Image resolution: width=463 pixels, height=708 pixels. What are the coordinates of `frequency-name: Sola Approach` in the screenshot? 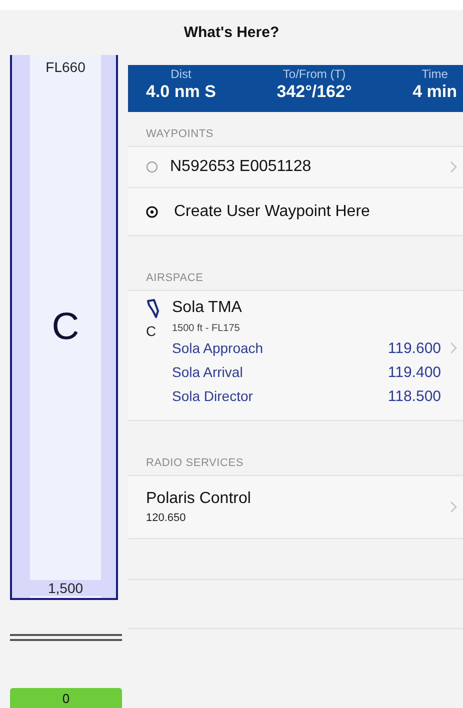 It's located at (218, 348).